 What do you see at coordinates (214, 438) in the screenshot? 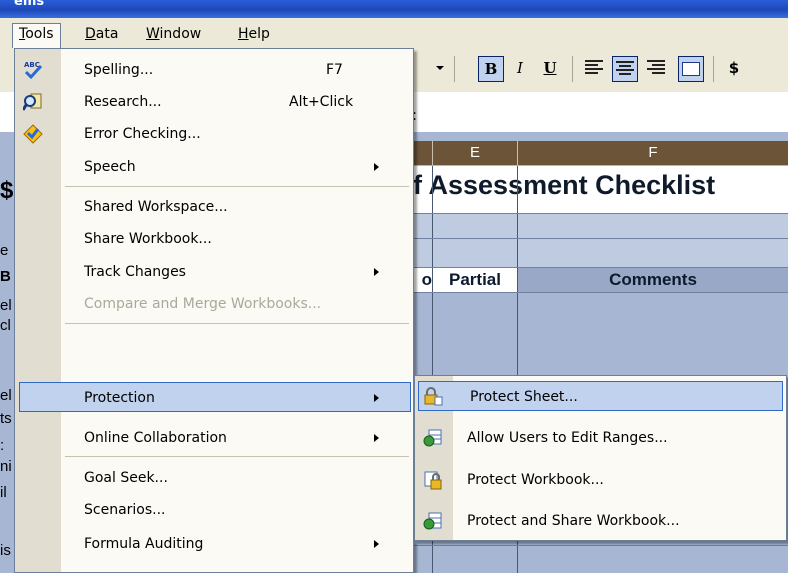
I see `menu-item-online-collaboration: Online Collaboration` at bounding box center [214, 438].